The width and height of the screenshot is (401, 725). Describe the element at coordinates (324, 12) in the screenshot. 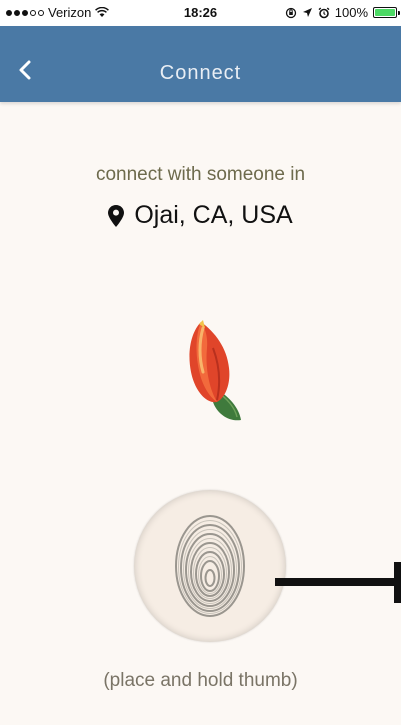

I see `alarm-icon` at that location.